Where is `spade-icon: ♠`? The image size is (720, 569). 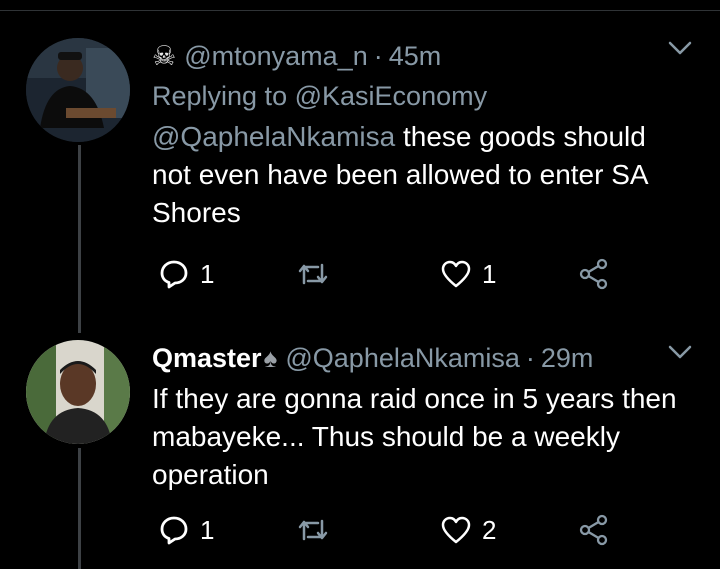
spade-icon: ♠ is located at coordinates (270, 357).